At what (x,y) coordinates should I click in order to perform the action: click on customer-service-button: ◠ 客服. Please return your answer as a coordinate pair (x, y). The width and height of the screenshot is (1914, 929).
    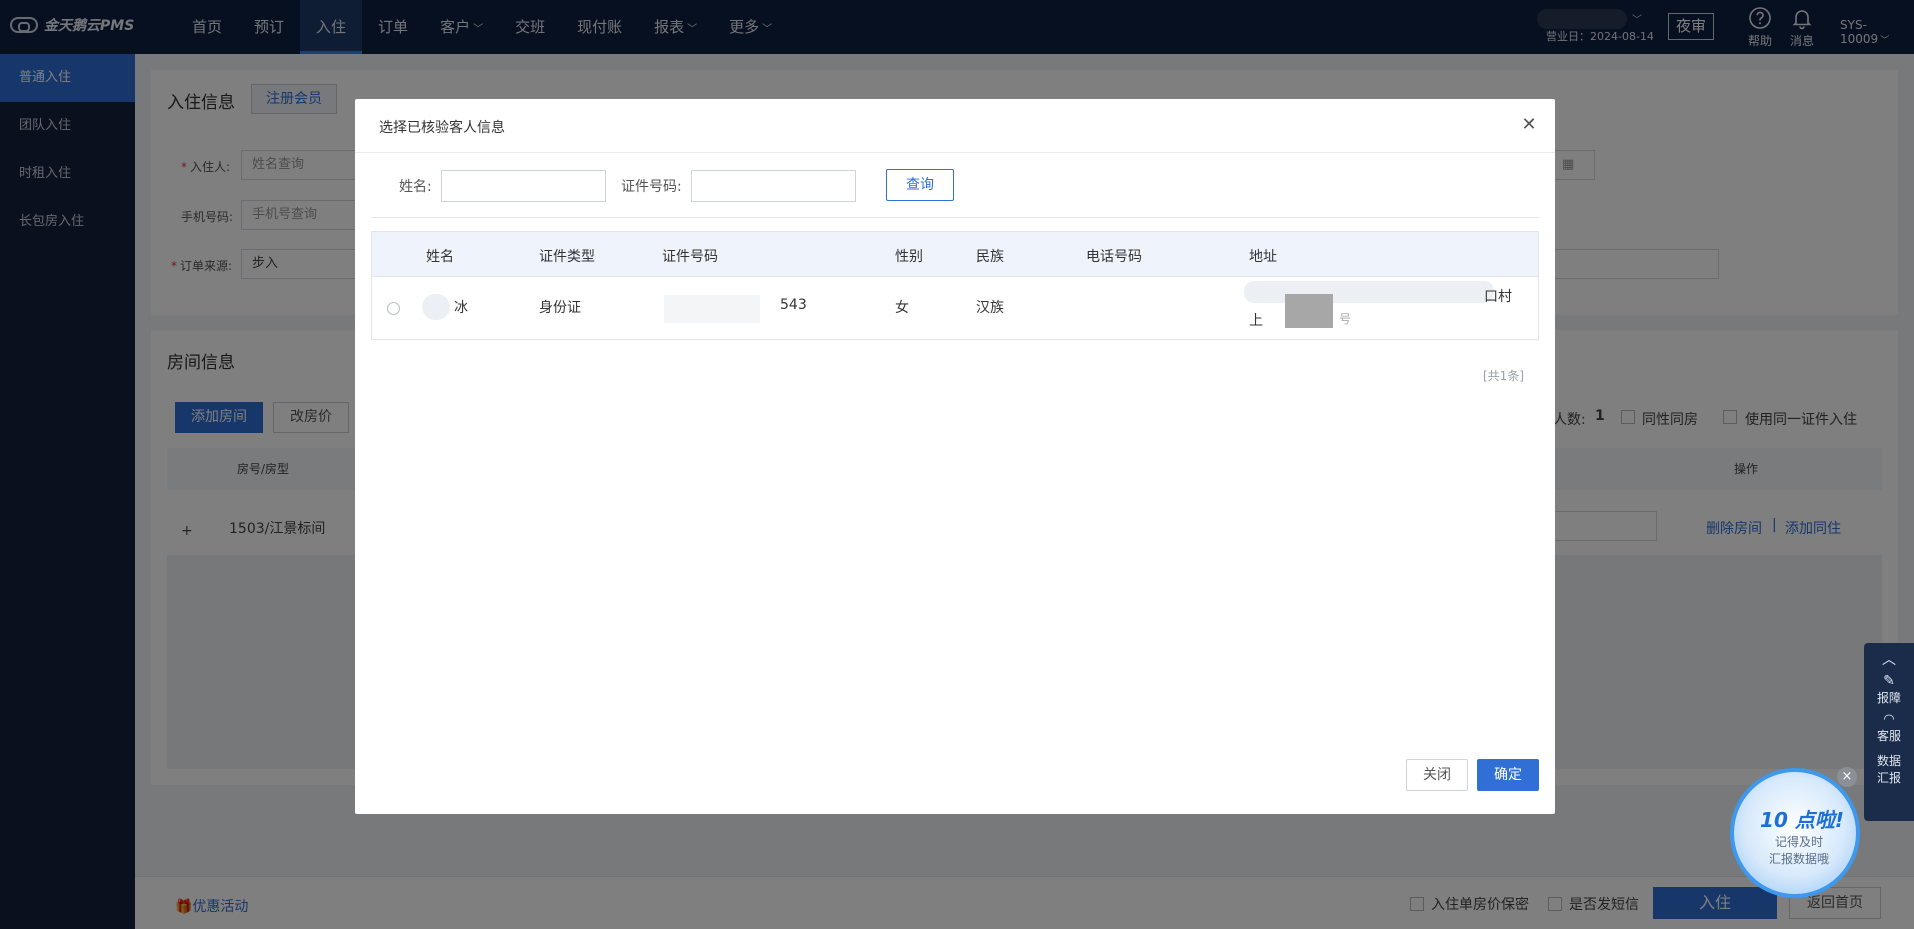
    Looking at the image, I should click on (1889, 728).